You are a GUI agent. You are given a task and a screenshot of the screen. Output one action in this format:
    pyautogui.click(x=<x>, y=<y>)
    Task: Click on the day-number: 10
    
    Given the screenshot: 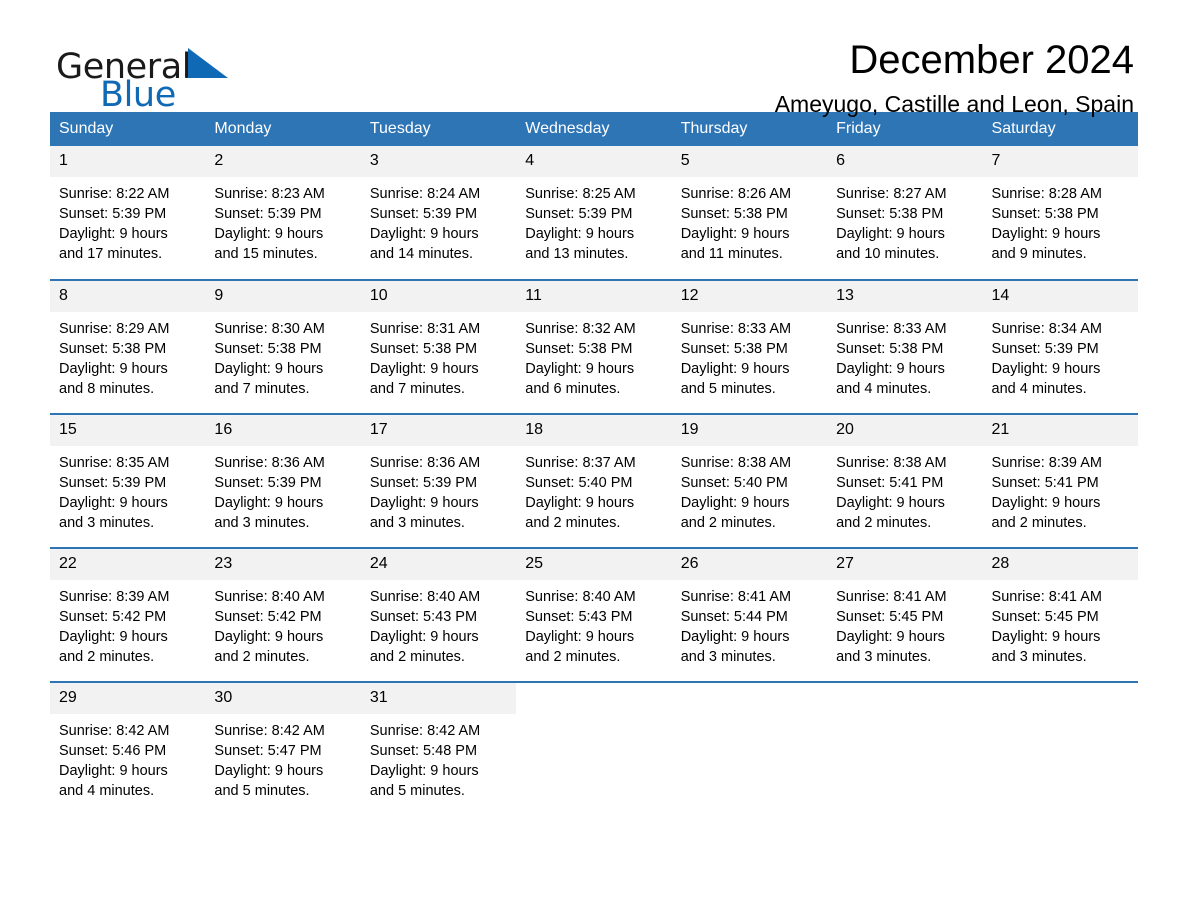 What is the action you would take?
    pyautogui.click(x=438, y=297)
    